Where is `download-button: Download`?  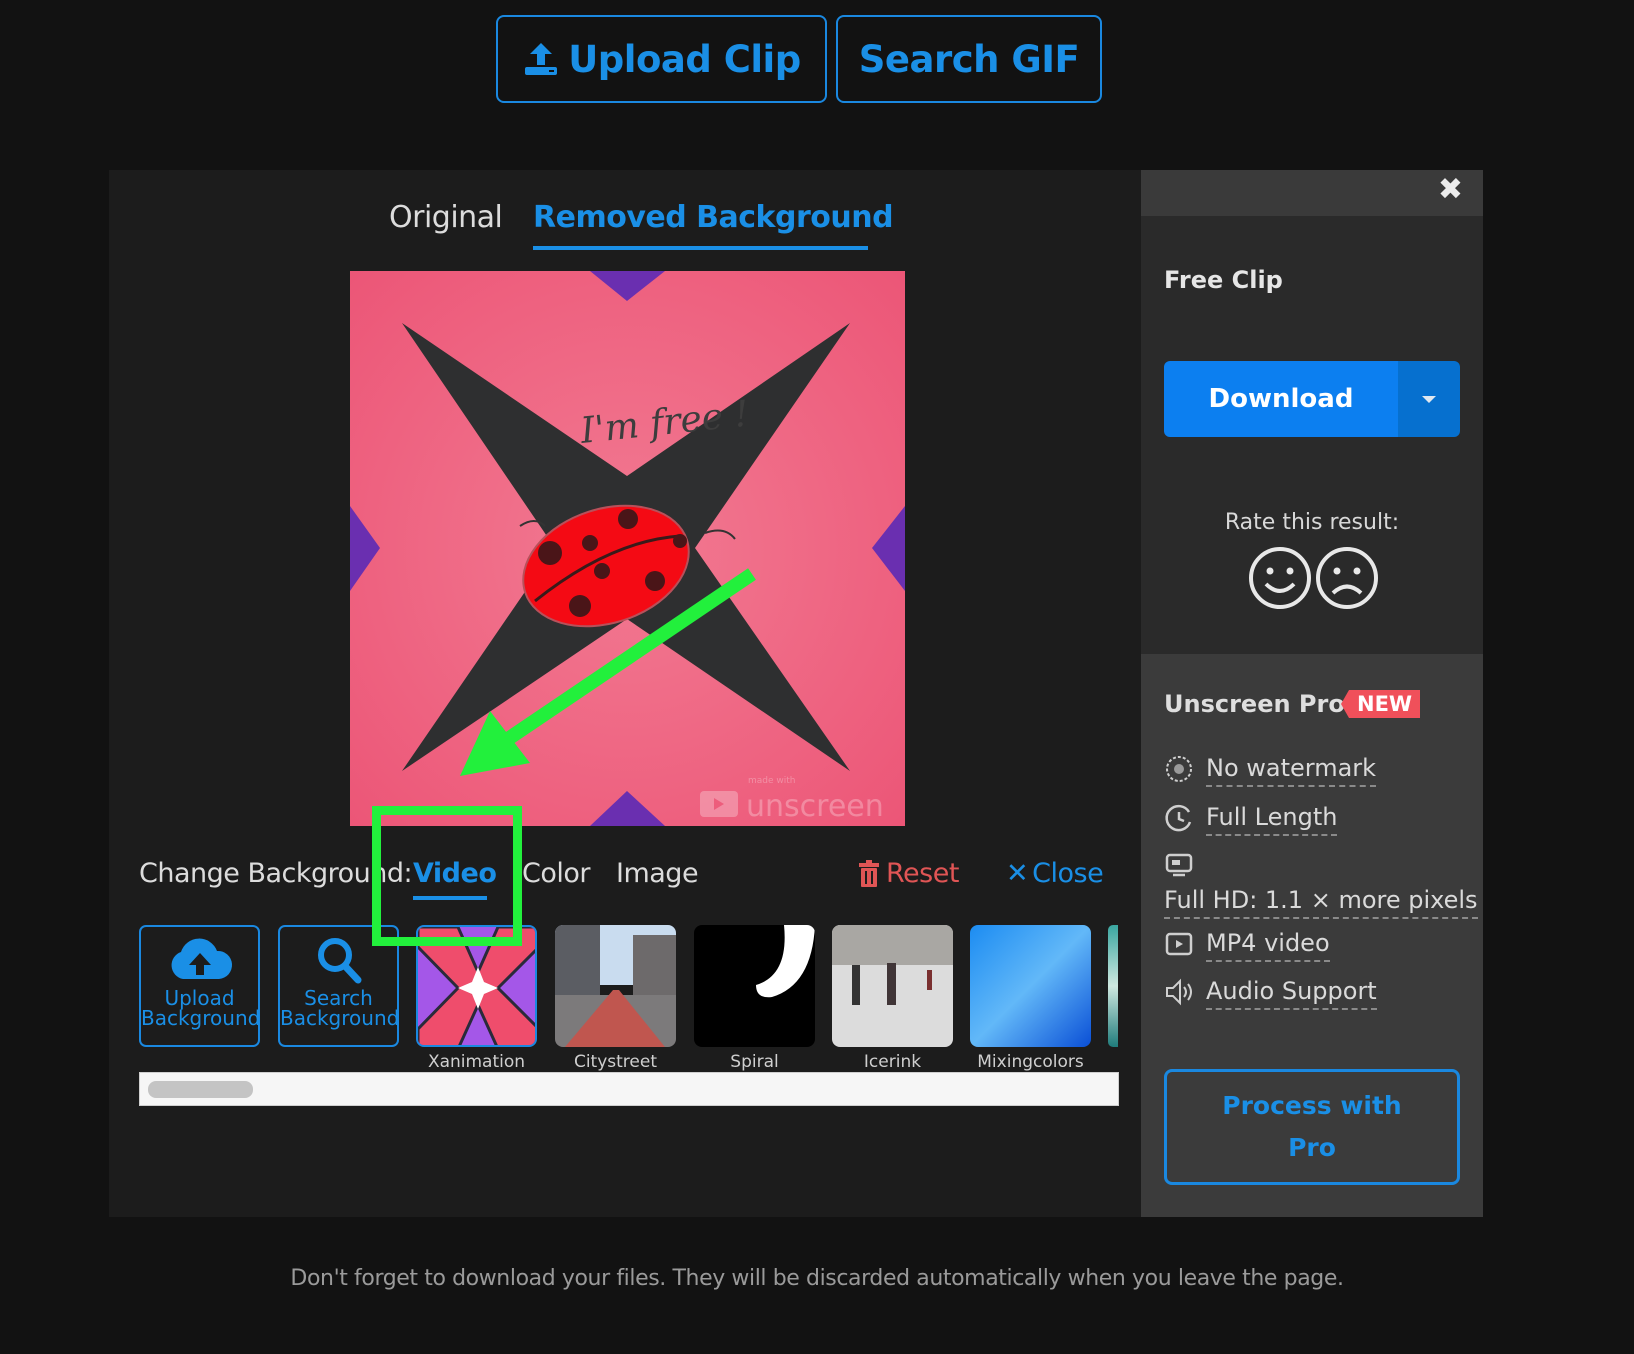
download-button: Download is located at coordinates (1281, 399).